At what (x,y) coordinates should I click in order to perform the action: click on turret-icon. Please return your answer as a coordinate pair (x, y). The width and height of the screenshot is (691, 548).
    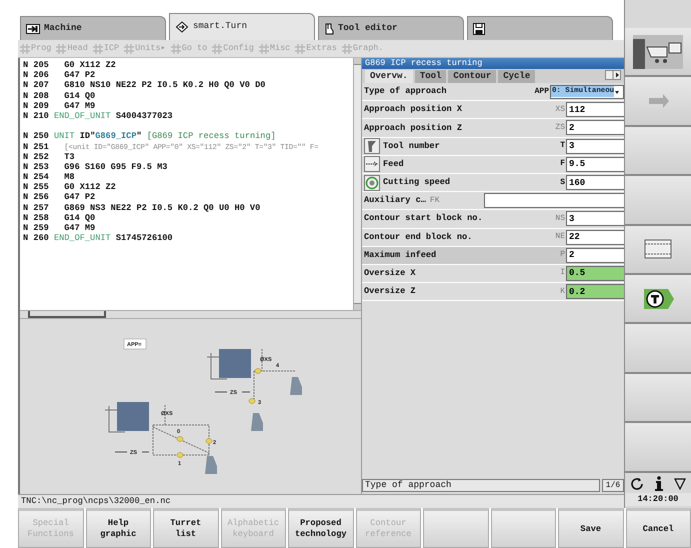
    Looking at the image, I should click on (658, 299).